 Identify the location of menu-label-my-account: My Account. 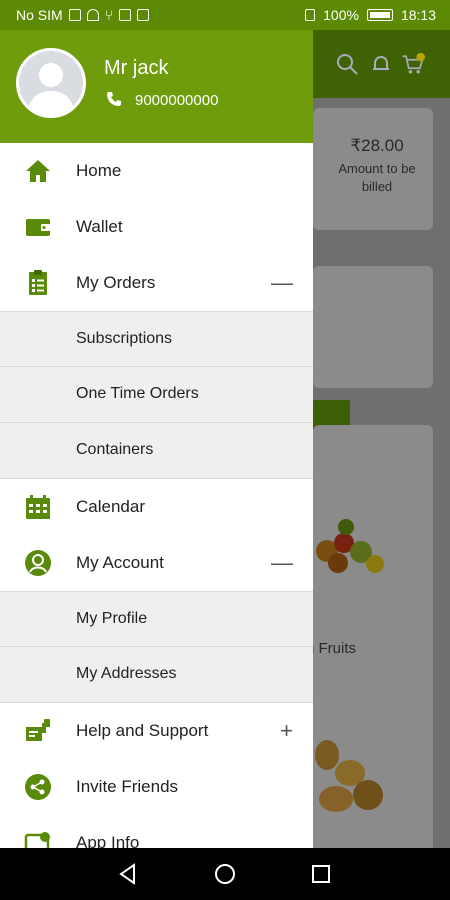
(120, 562).